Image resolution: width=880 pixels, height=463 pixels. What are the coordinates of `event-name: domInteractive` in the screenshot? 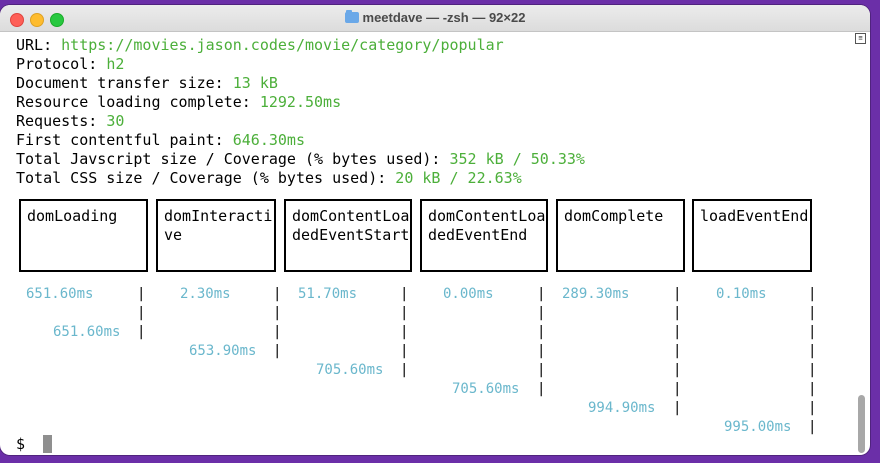 It's located at (218, 225).